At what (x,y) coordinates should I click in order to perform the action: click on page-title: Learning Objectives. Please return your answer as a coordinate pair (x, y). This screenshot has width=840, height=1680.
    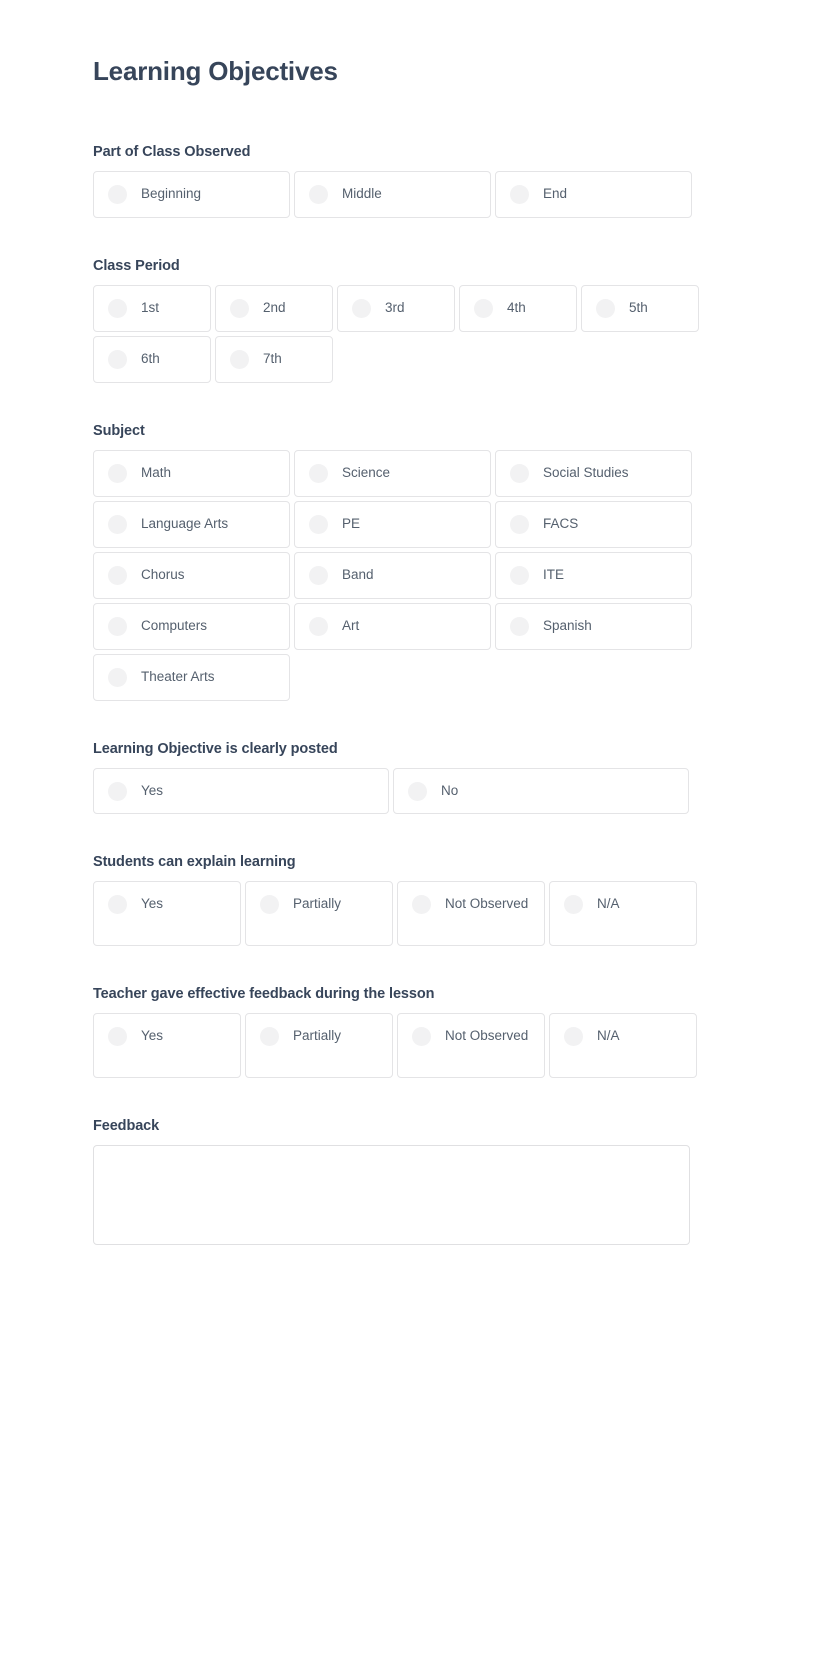
    Looking at the image, I should click on (215, 71).